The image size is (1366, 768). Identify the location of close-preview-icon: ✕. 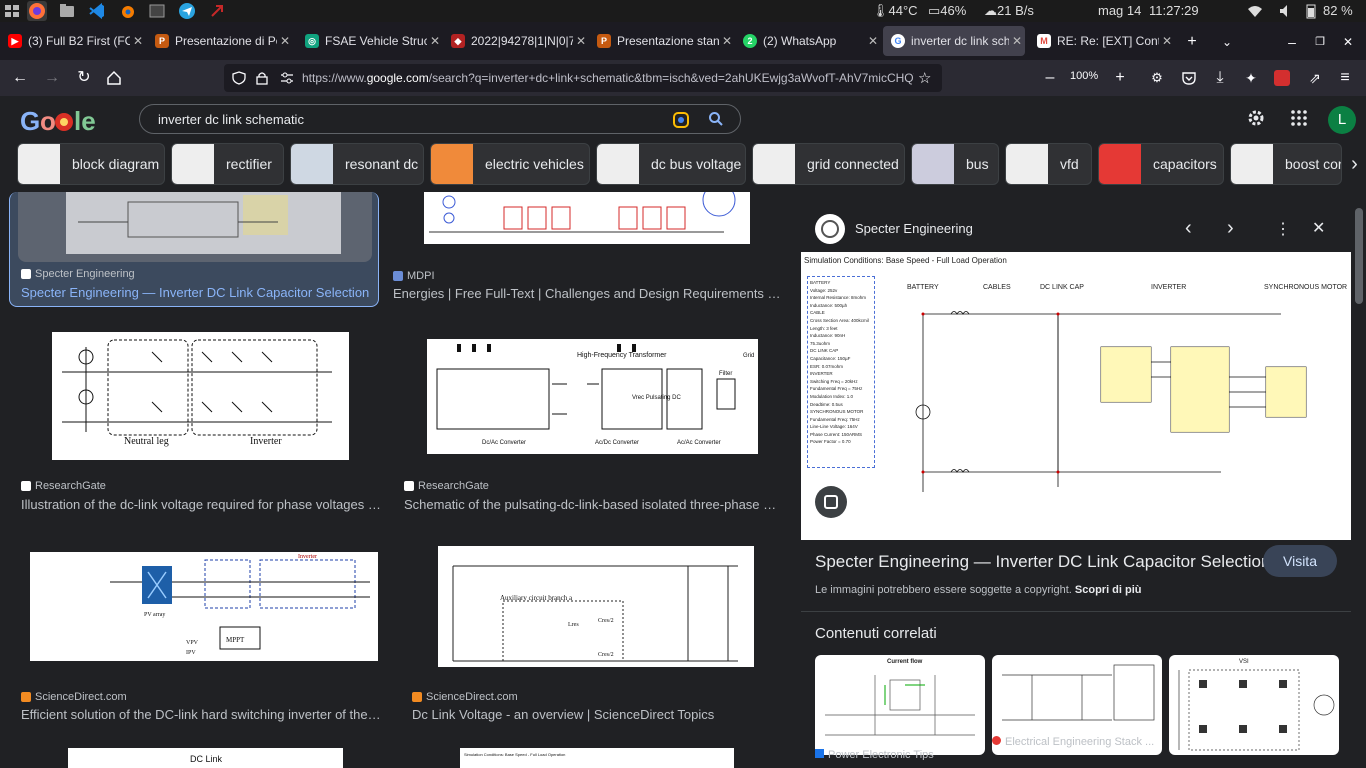
(1318, 228).